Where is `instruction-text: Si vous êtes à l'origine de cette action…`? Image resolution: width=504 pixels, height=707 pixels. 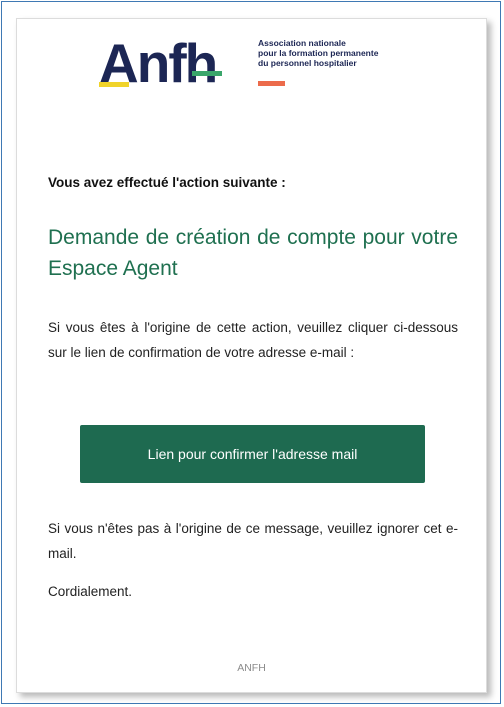
instruction-text: Si vous êtes à l'origine de cette action… is located at coordinates (253, 340).